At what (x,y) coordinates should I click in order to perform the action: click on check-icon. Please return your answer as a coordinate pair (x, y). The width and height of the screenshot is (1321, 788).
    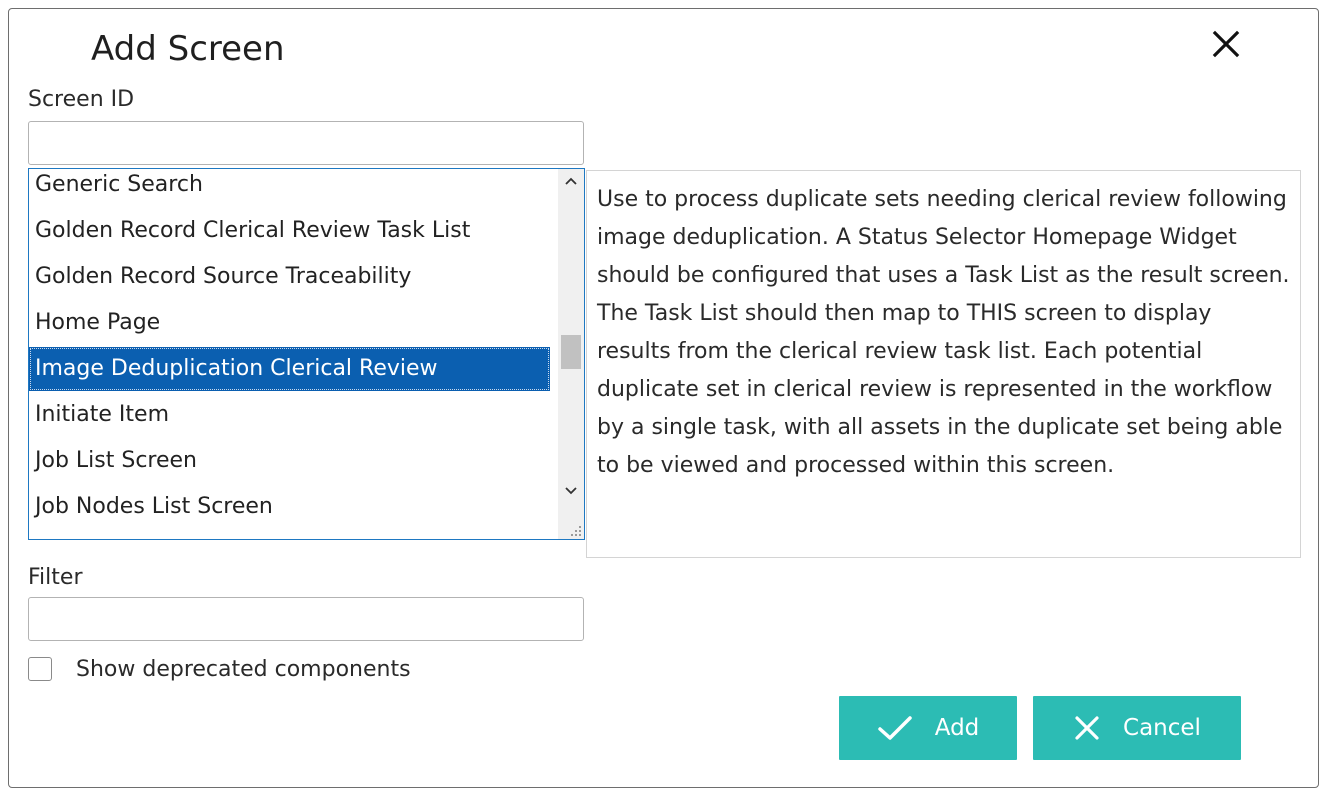
    Looking at the image, I should click on (894, 728).